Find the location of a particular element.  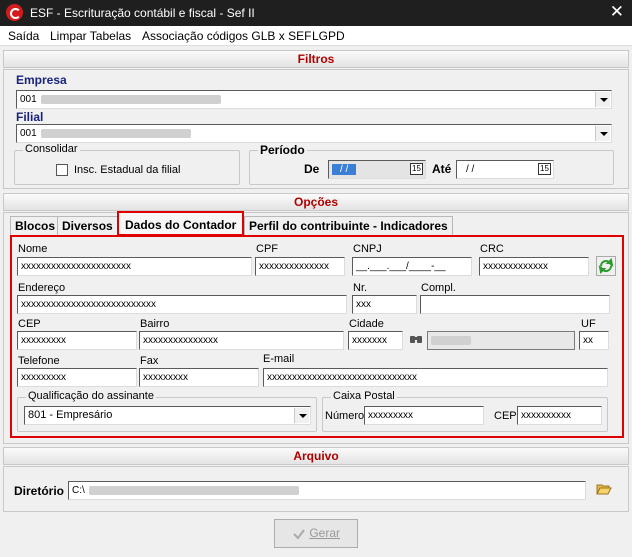

diretorio-redacted is located at coordinates (193, 490).